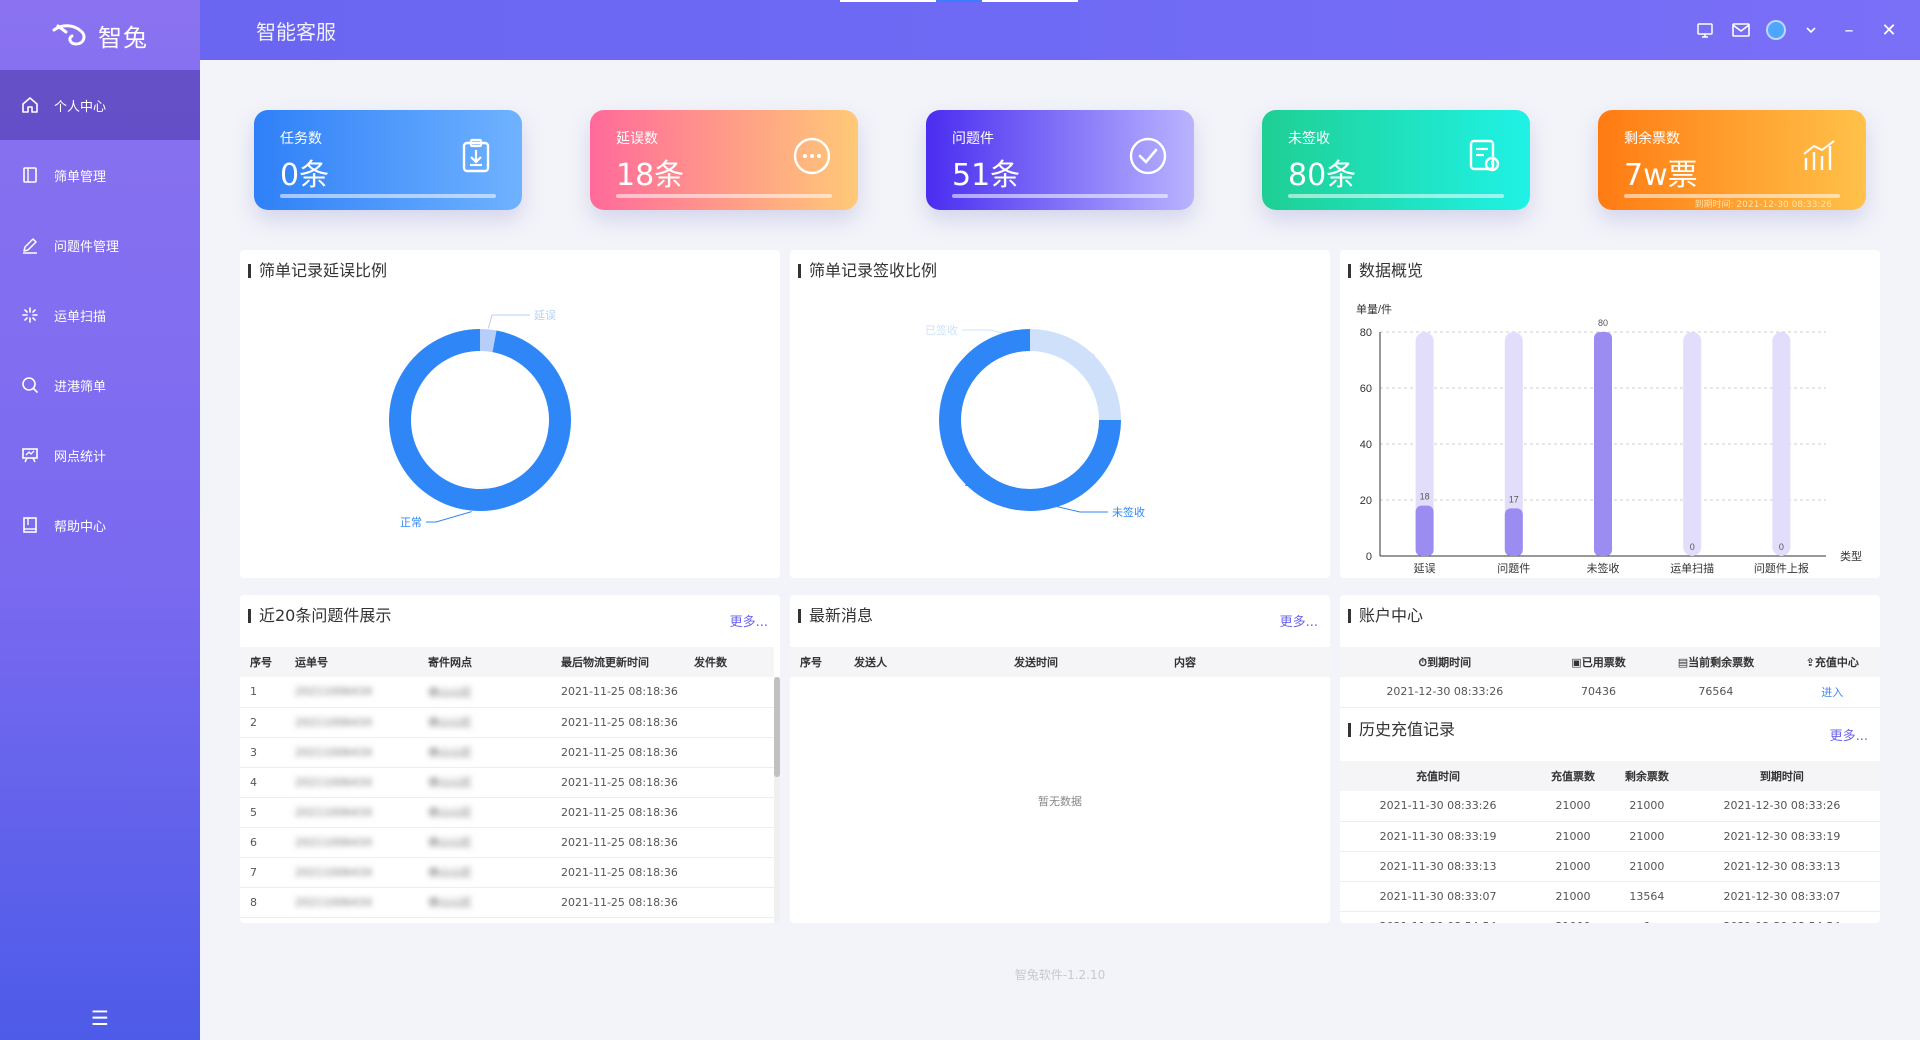  What do you see at coordinates (30, 245) in the screenshot?
I see `edit-icon` at bounding box center [30, 245].